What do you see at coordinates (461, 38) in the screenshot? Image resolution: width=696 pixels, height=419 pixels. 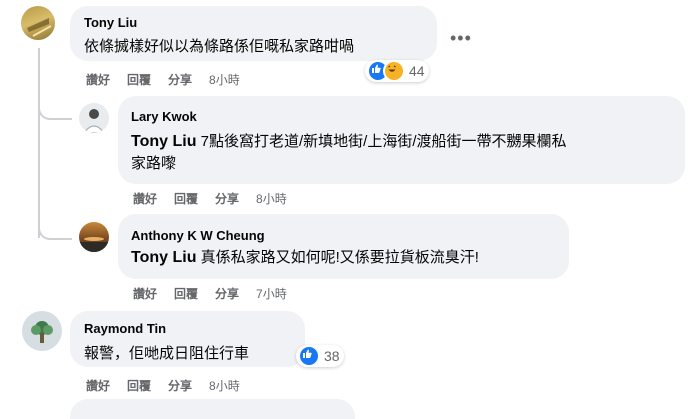 I see `more-options-icon: •••` at bounding box center [461, 38].